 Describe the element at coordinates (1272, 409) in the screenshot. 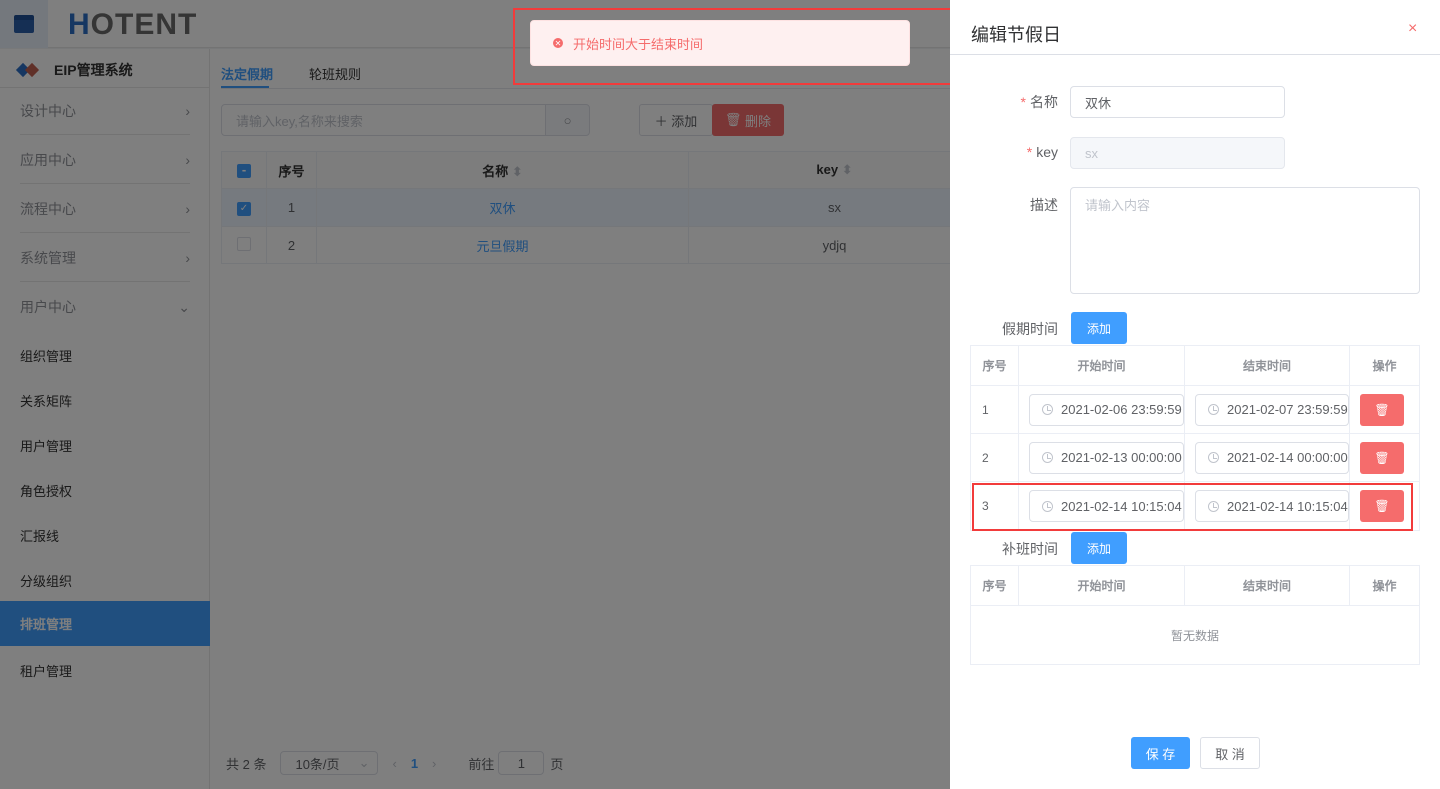

I see `end-time-picker: 2021-02-07 23:59:59` at that location.